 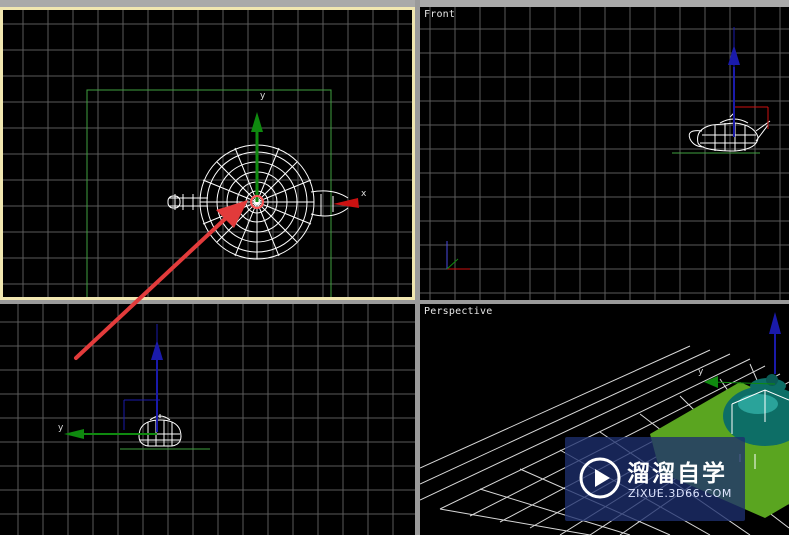 I want to click on viewport-splitter-vertical, so click(x=417, y=267).